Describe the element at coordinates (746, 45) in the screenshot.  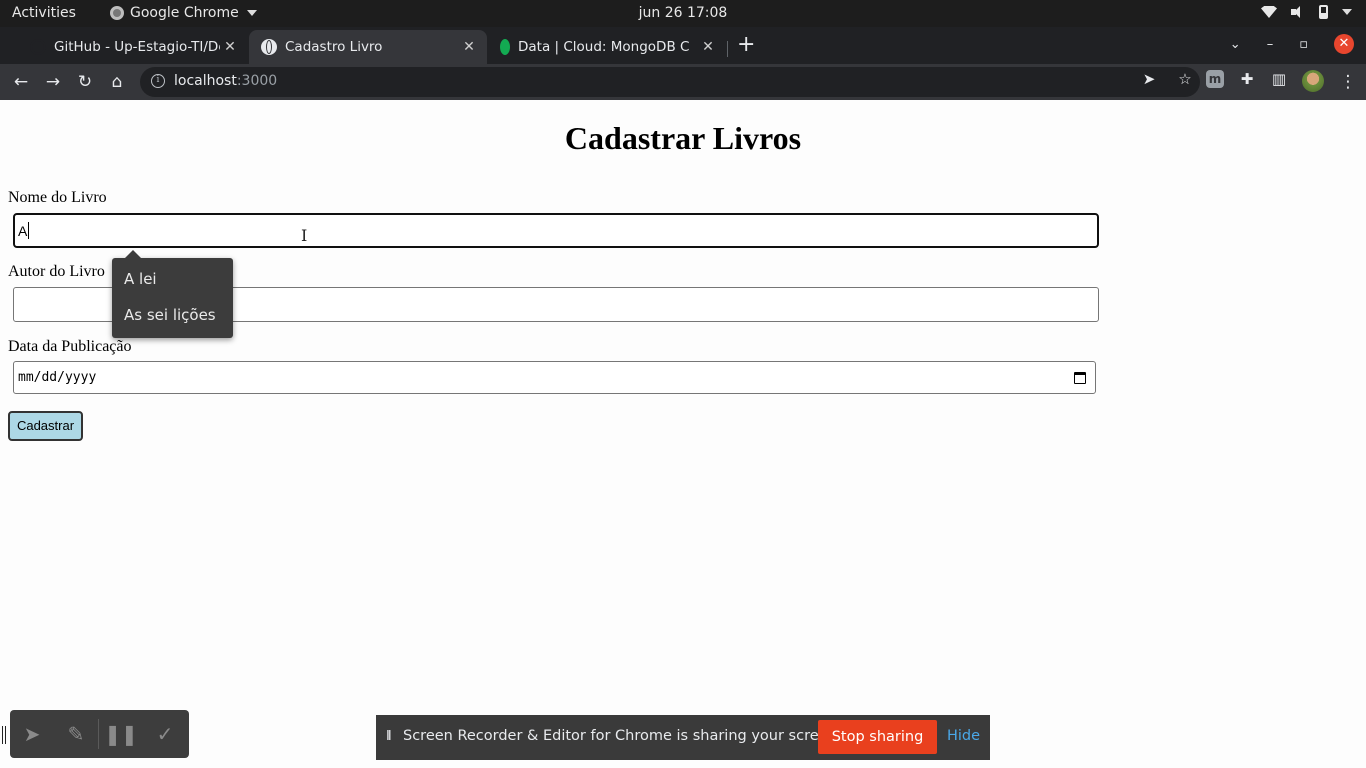
I see `new-tab-button: +` at that location.